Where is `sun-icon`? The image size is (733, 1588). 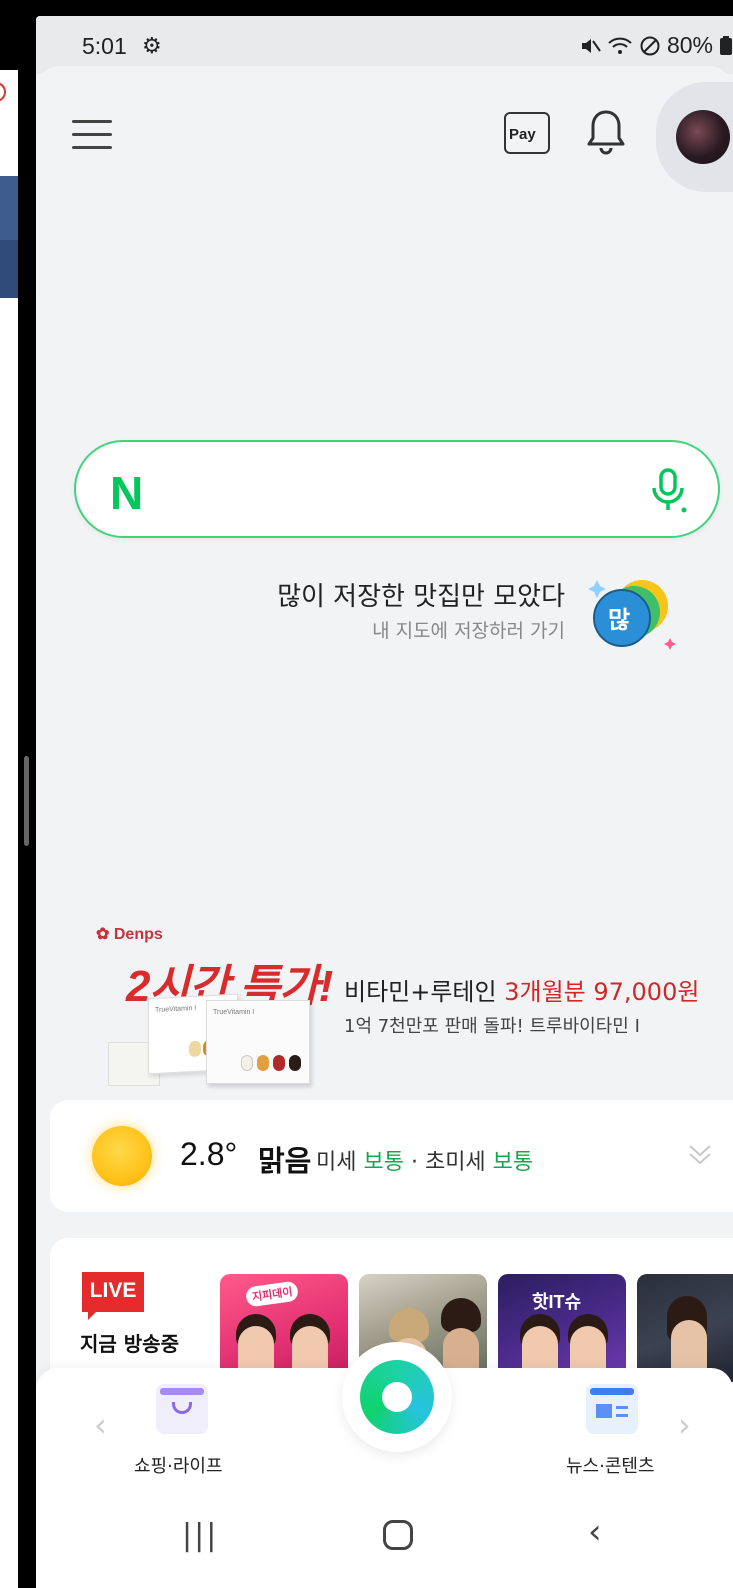
sun-icon is located at coordinates (122, 1156).